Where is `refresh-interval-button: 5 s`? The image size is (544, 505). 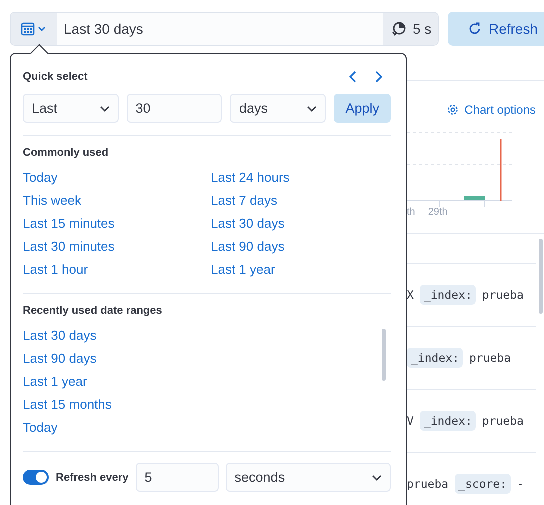 refresh-interval-button: 5 s is located at coordinates (410, 29).